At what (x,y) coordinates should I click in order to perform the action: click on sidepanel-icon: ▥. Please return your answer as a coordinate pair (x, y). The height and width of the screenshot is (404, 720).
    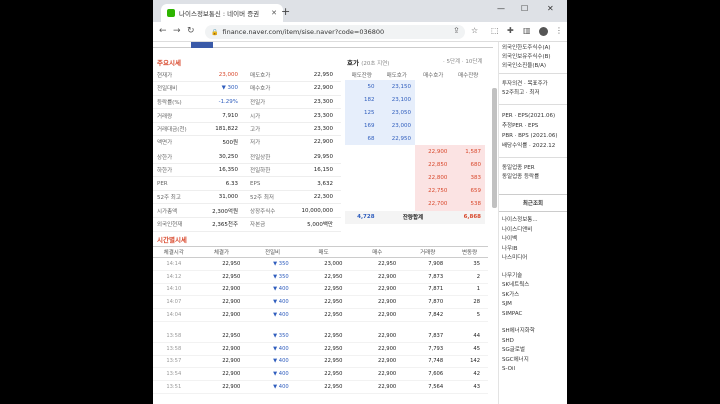
    Looking at the image, I should click on (527, 30).